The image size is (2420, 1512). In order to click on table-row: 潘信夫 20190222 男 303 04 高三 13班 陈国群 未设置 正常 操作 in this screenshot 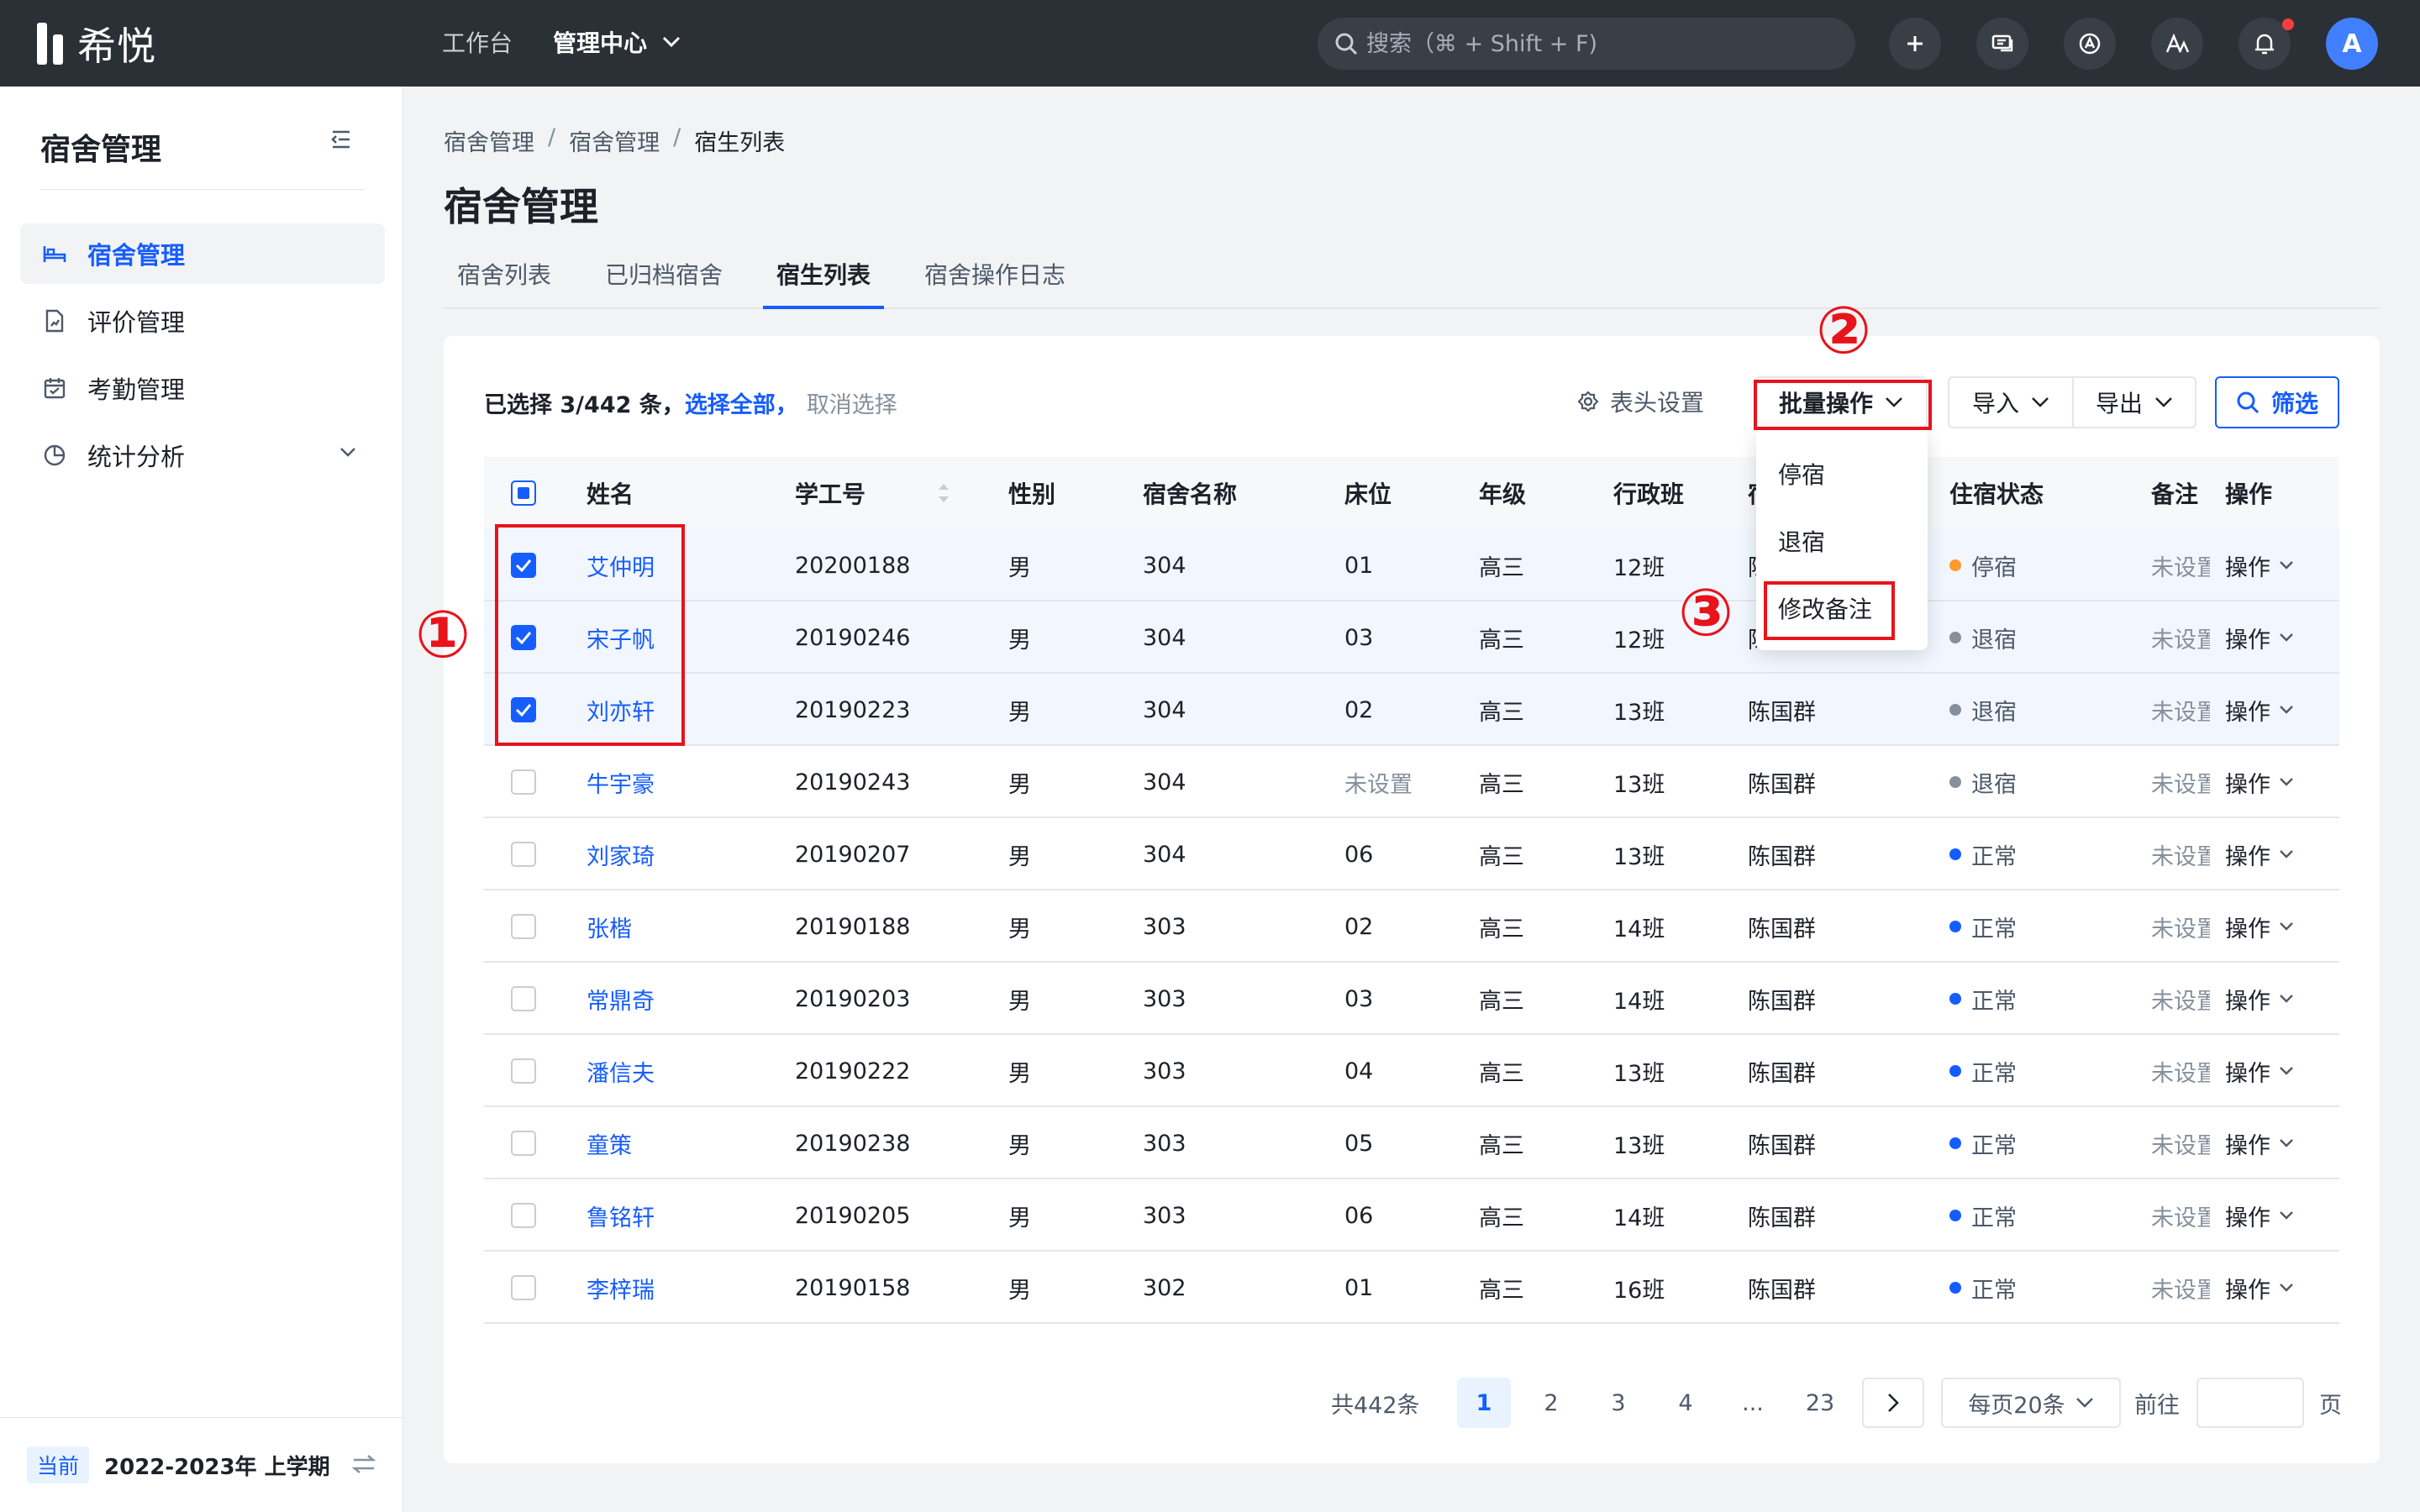, I will do `click(1411, 1071)`.